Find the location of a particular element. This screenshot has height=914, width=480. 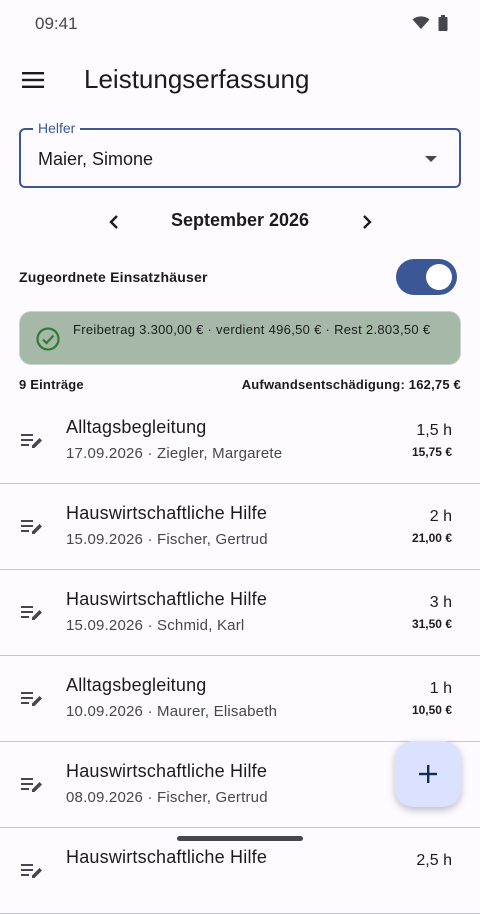

assigned-houses-label: Zugeordnete Einsatzhäuser is located at coordinates (113, 277).